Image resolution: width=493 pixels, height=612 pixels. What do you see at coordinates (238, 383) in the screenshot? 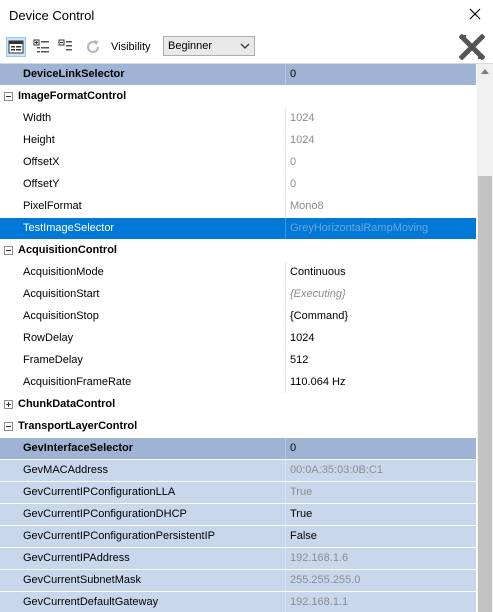
I see `property-row: AcquisitionFrameRate 110.064 Hz` at bounding box center [238, 383].